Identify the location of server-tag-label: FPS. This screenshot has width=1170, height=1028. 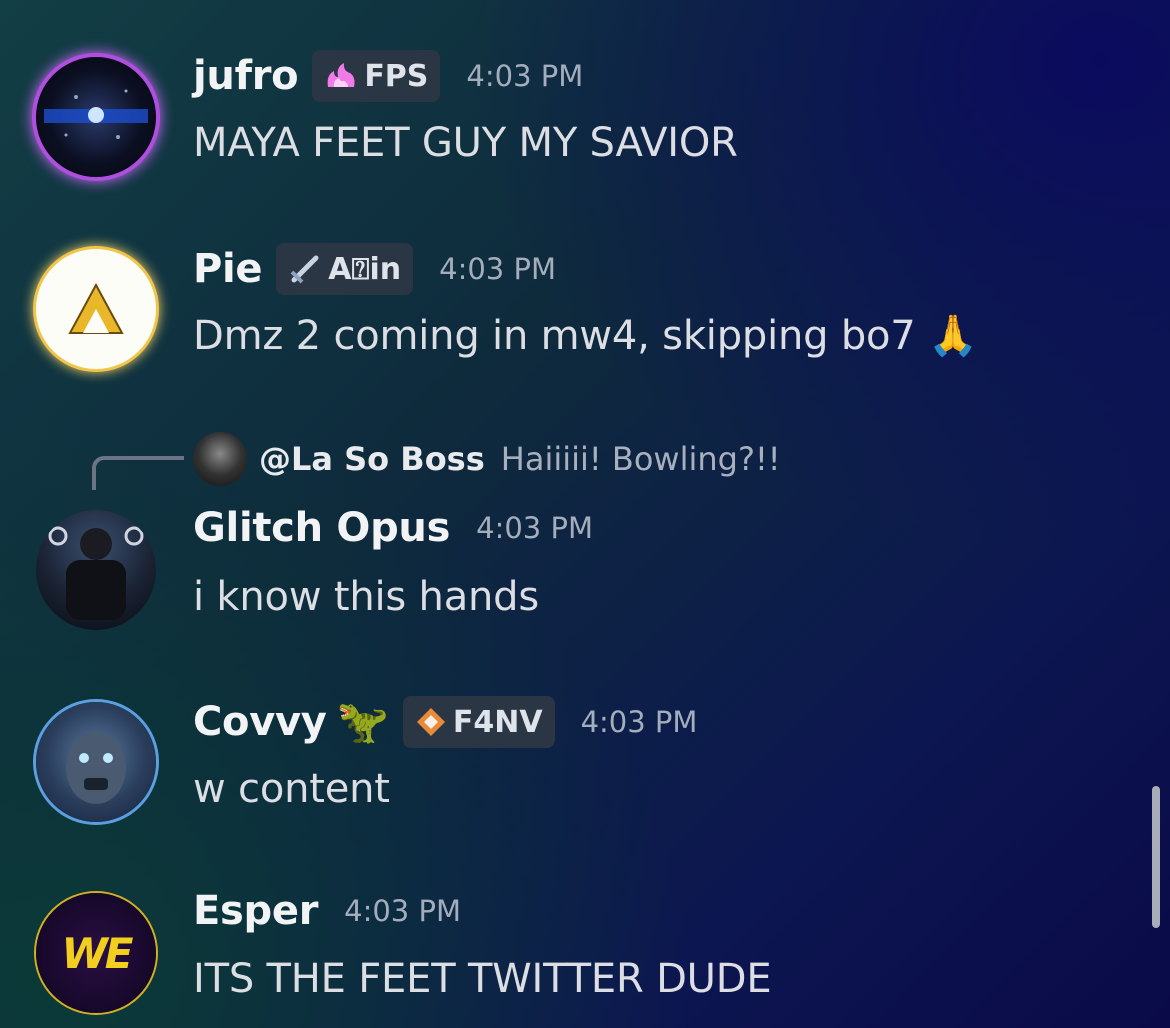
(396, 76).